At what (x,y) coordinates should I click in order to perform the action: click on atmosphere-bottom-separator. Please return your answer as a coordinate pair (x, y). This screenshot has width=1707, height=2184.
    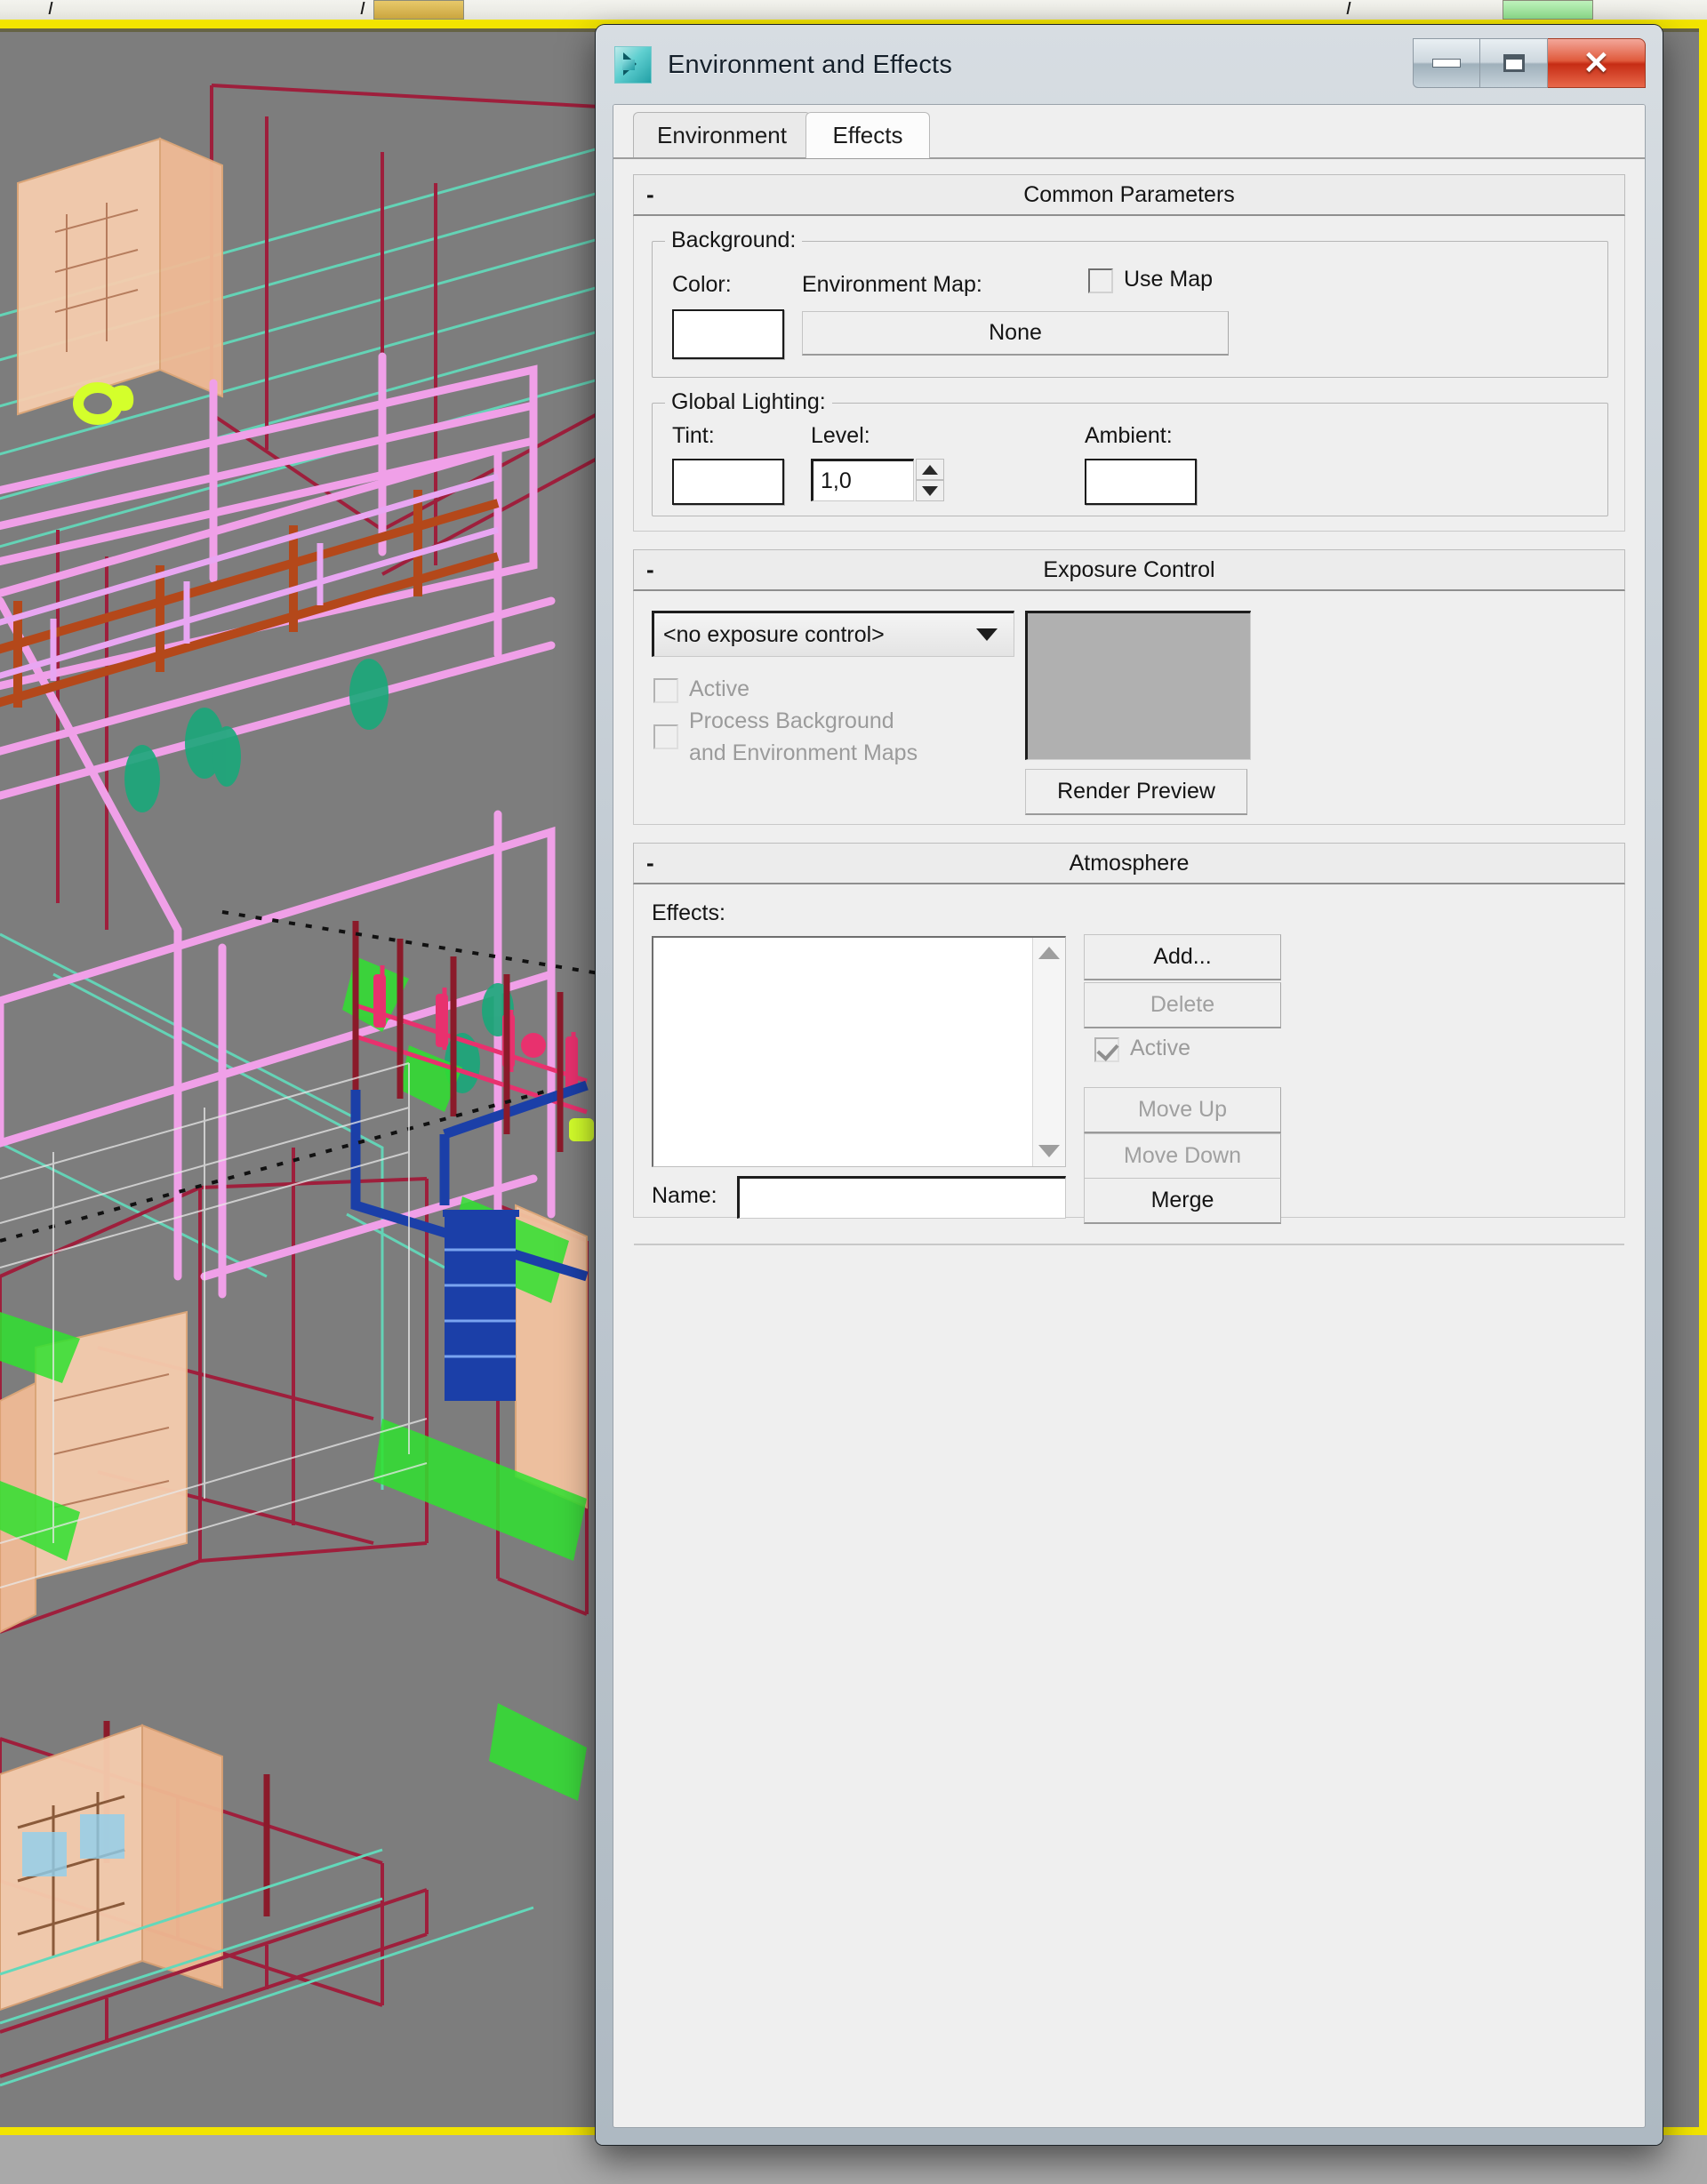
    Looking at the image, I should click on (1129, 1244).